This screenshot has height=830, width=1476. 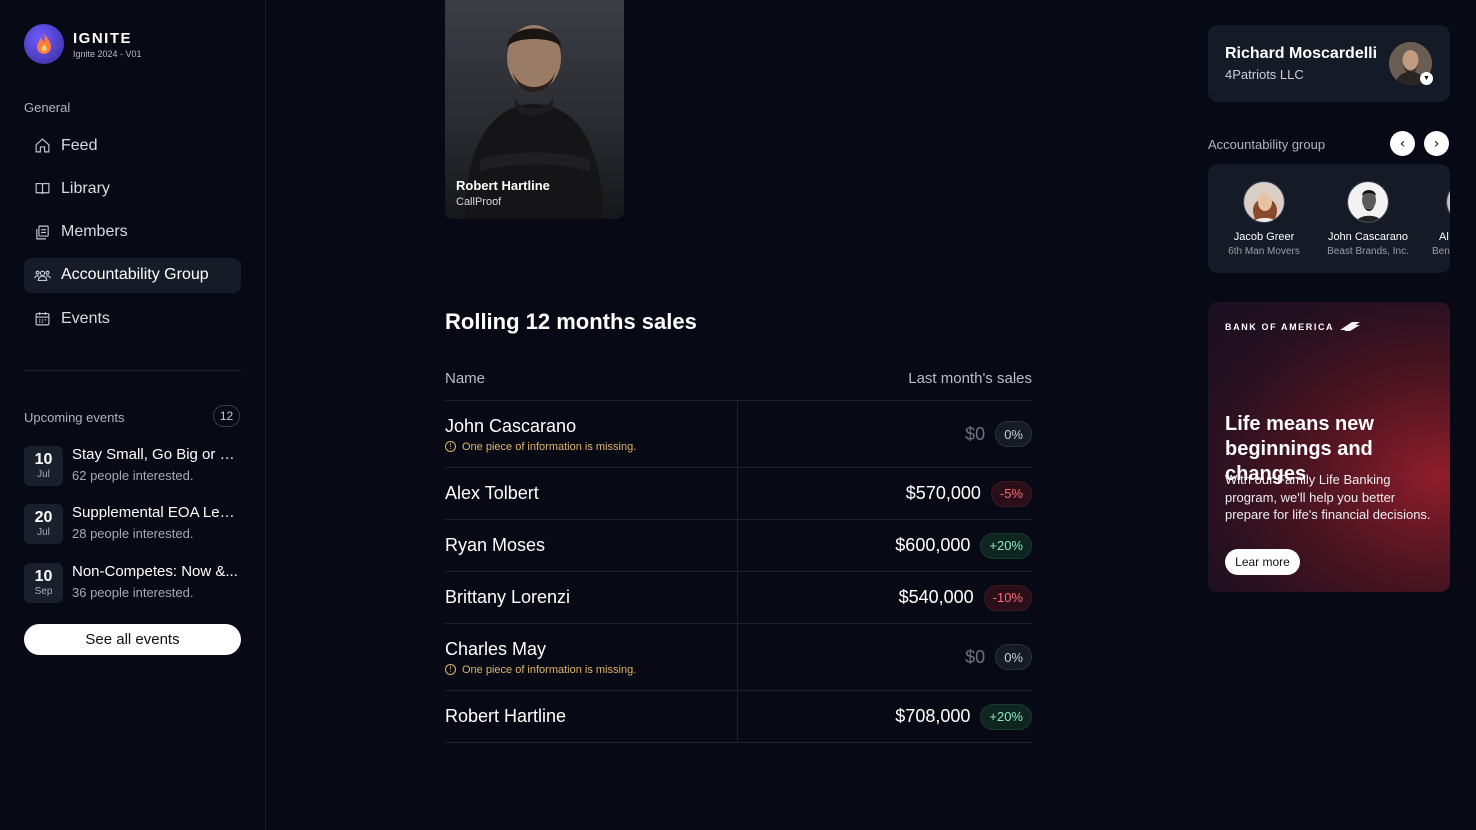 I want to click on event-month: Sep, so click(x=43, y=591).